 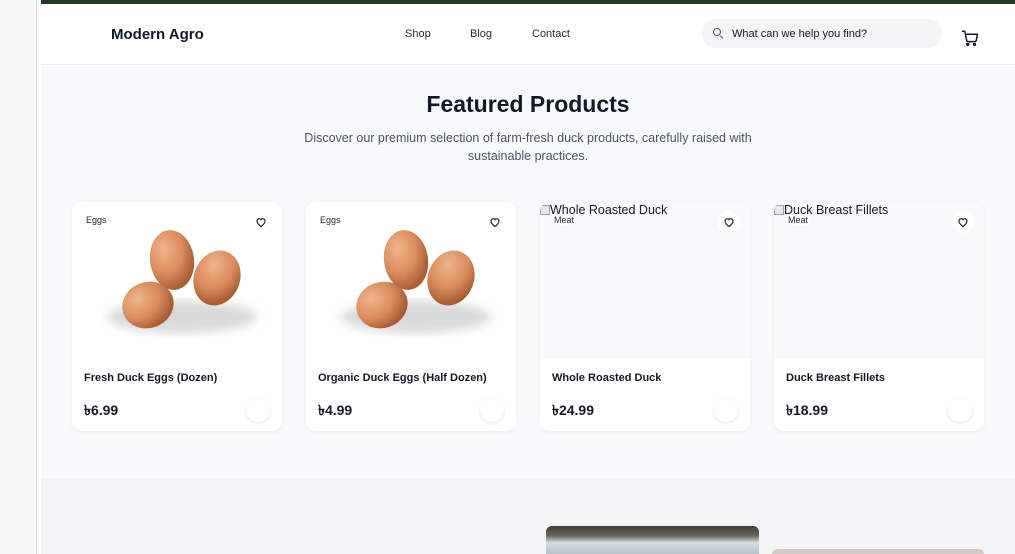 What do you see at coordinates (606, 378) in the screenshot?
I see `product-name: Whole Roasted Duck` at bounding box center [606, 378].